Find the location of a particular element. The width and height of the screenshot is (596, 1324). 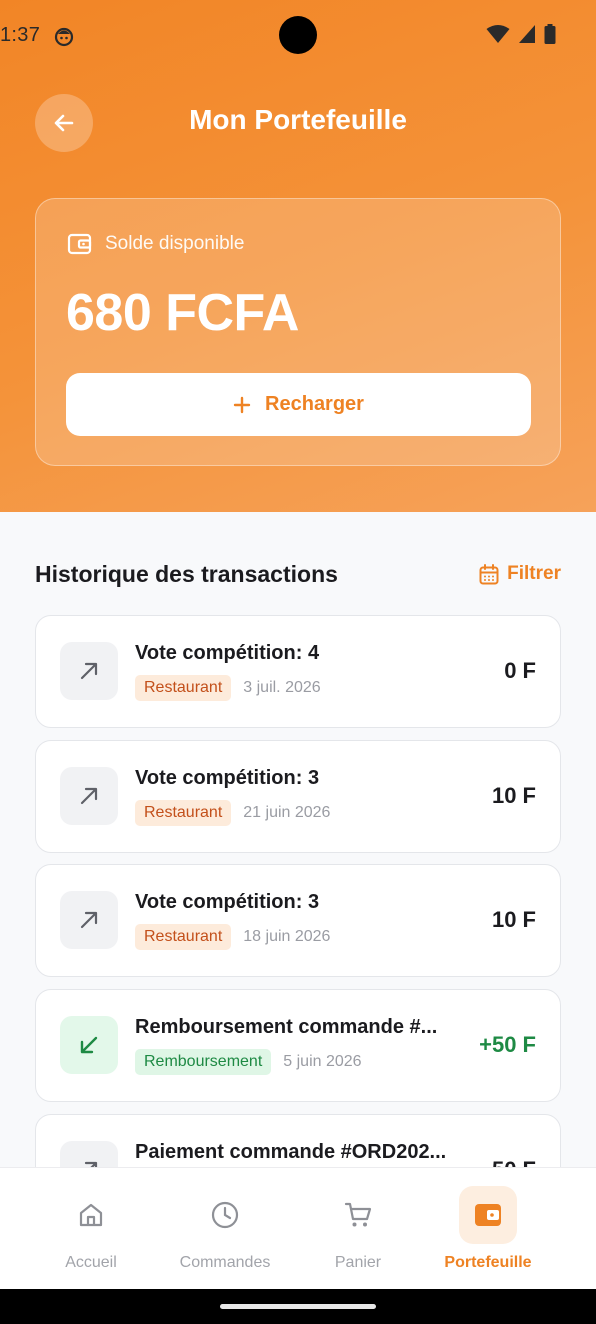

category-badge: Remboursement is located at coordinates (203, 1062).